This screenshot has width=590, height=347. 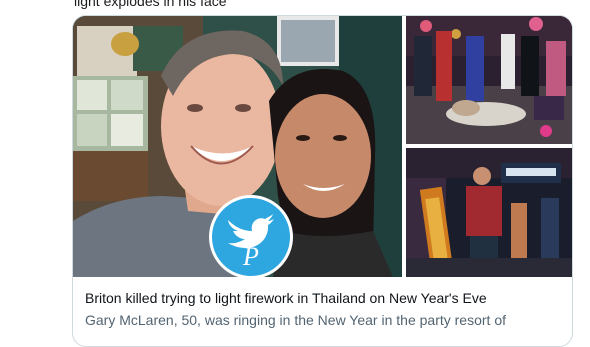 I want to click on tweet-text-tail: light explodes in his face, so click(x=150, y=4).